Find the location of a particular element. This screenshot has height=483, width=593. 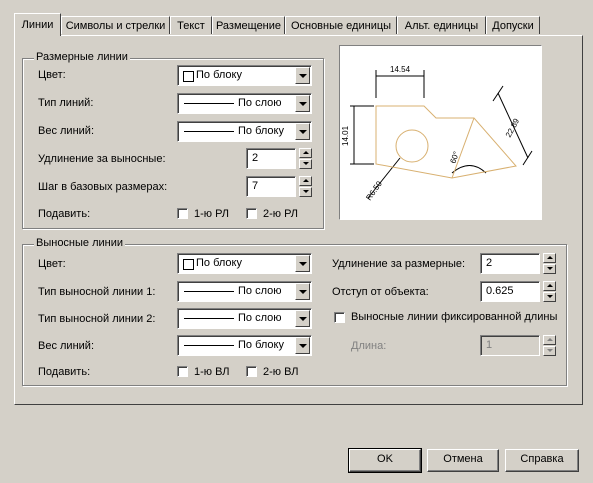

ext-offset-spinner is located at coordinates (549, 291).